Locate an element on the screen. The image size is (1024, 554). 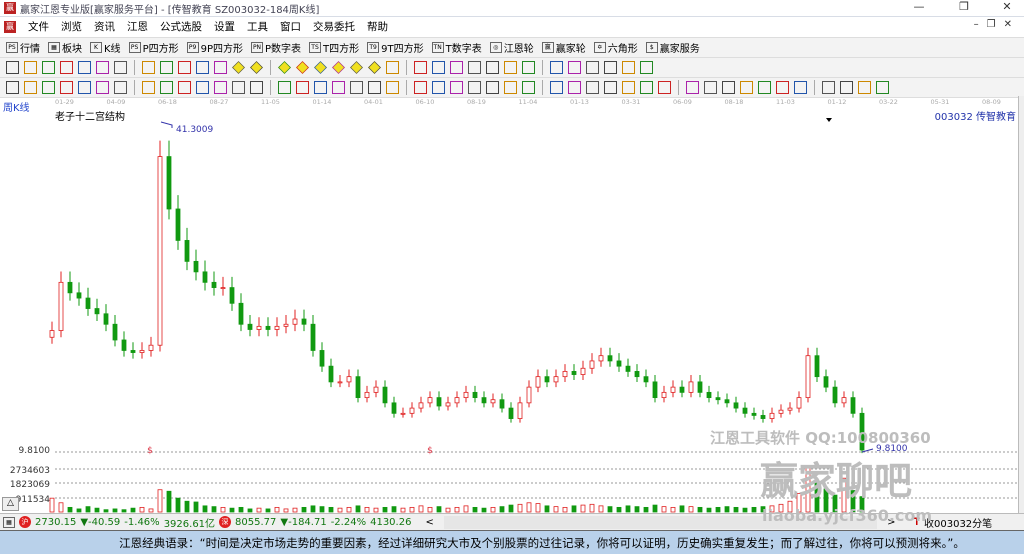
toolbar-button-6: TS T四方形 is located at coordinates (334, 47).